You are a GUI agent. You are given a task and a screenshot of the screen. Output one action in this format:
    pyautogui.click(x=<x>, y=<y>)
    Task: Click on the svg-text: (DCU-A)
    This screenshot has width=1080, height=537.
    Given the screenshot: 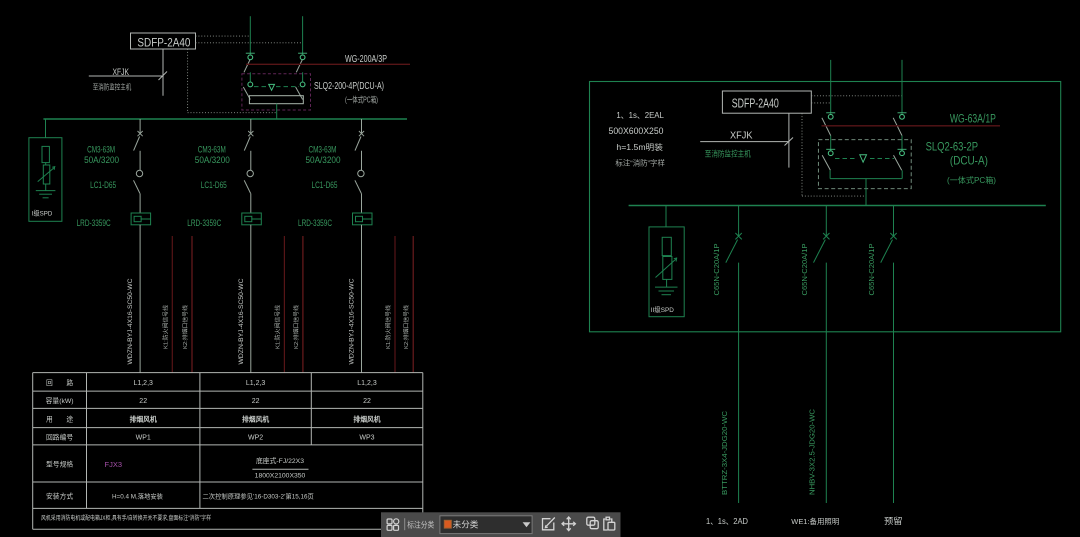 What is the action you would take?
    pyautogui.click(x=969, y=161)
    